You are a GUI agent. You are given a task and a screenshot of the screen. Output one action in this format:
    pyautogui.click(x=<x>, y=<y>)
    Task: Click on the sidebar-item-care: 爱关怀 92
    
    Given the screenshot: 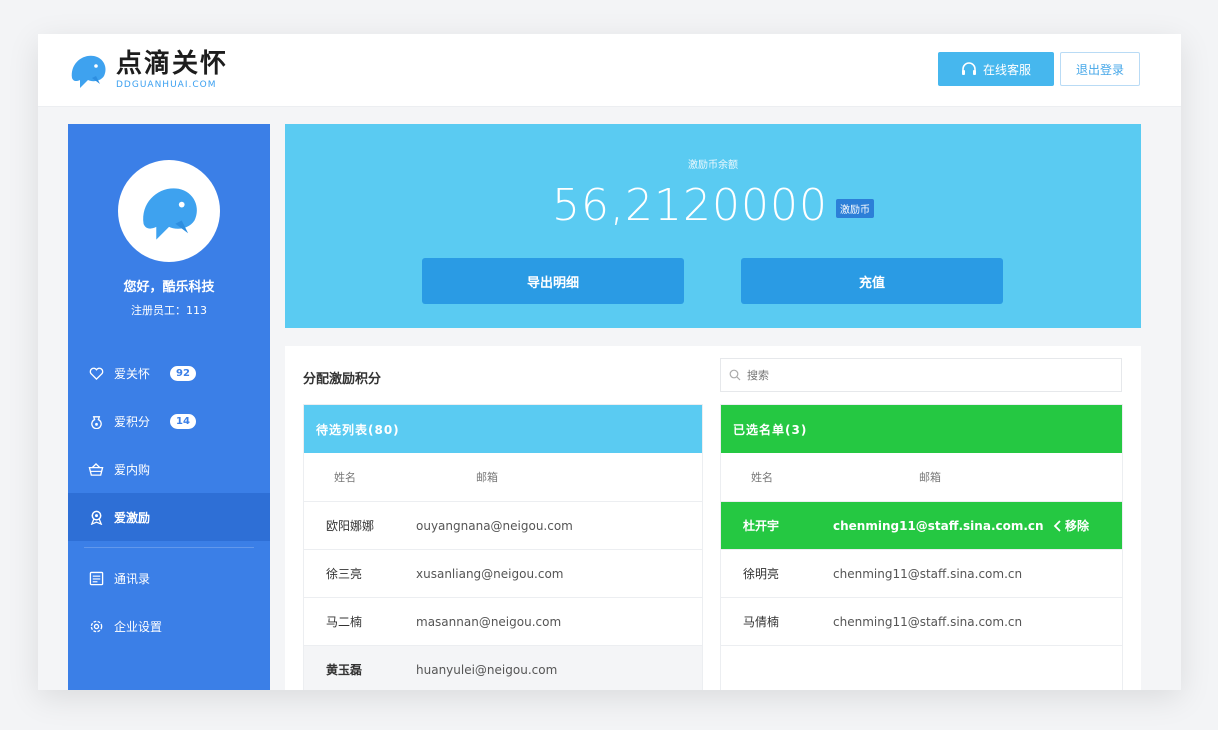 What is the action you would take?
    pyautogui.click(x=169, y=373)
    